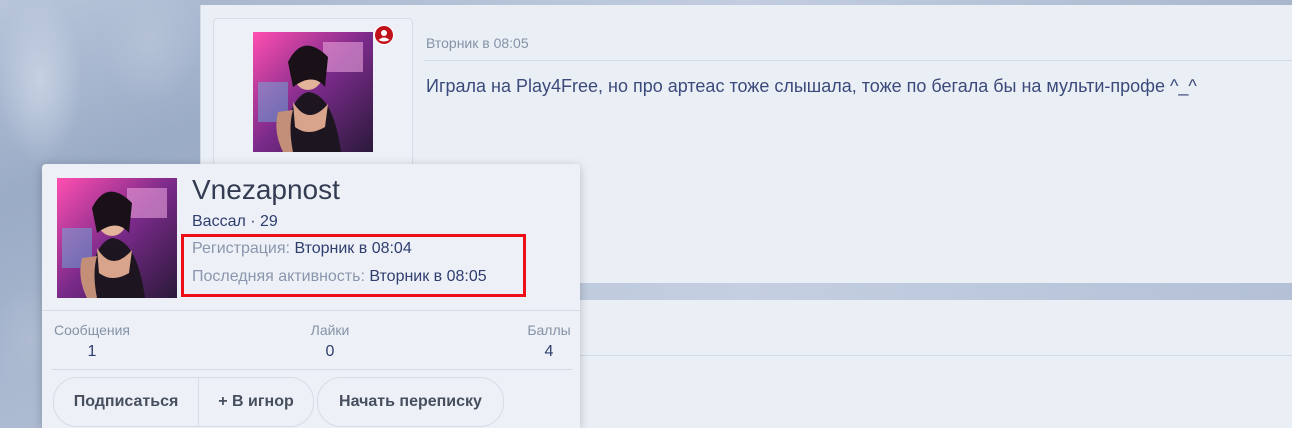 The width and height of the screenshot is (1292, 428). What do you see at coordinates (410, 402) in the screenshot?
I see `start-conversation-button: Начать переписку` at bounding box center [410, 402].